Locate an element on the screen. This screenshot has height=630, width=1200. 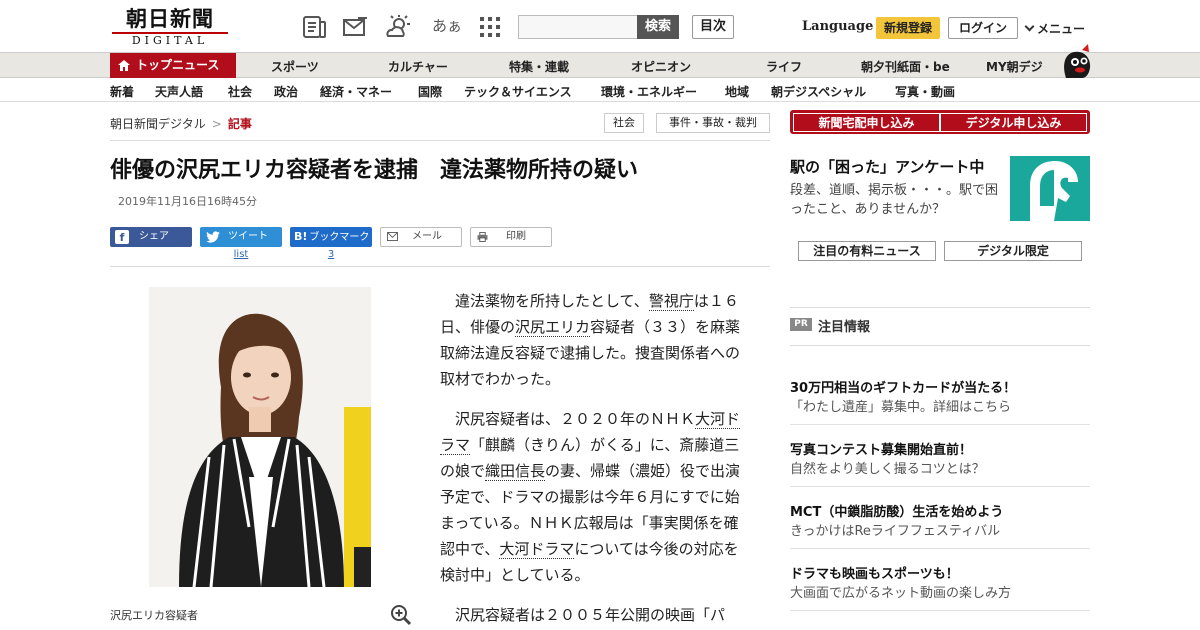
search-button: 検索 is located at coordinates (658, 27).